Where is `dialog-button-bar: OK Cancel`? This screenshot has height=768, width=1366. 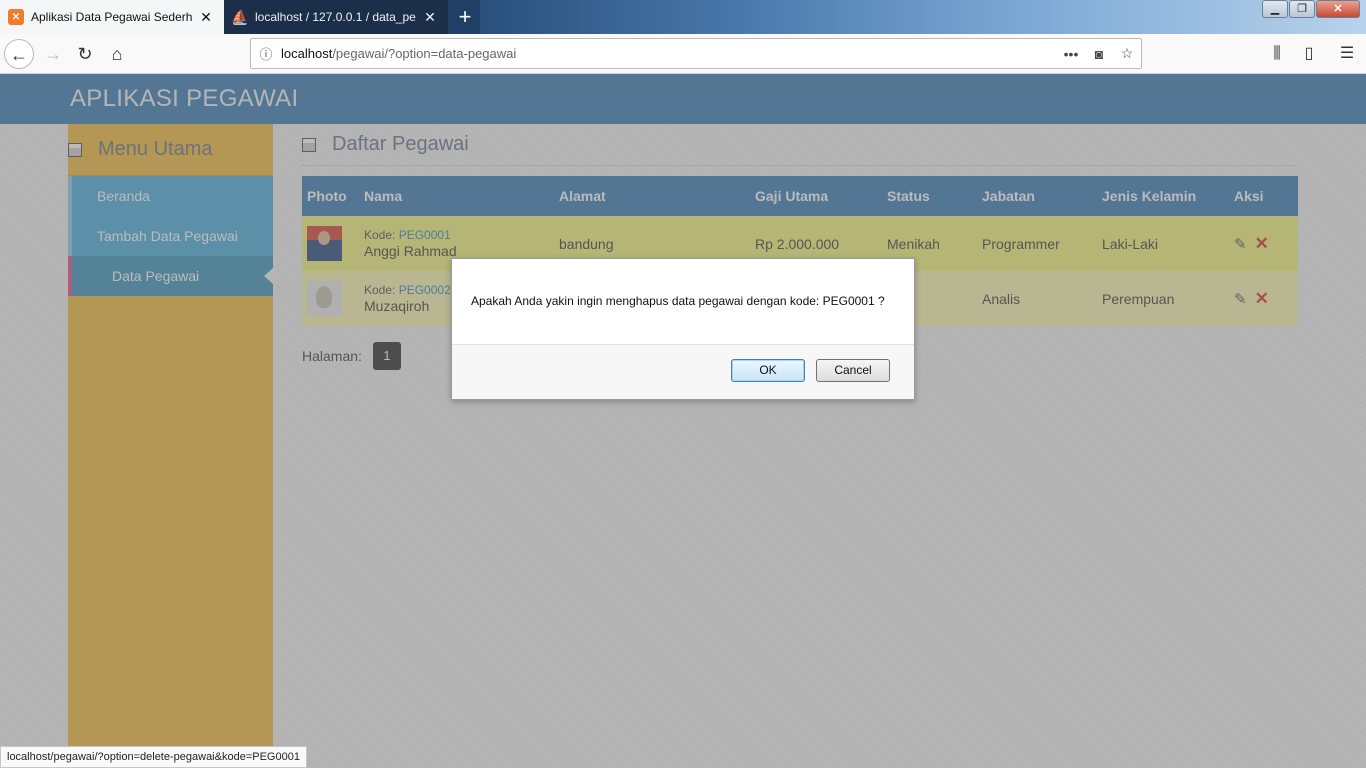 dialog-button-bar: OK Cancel is located at coordinates (683, 372).